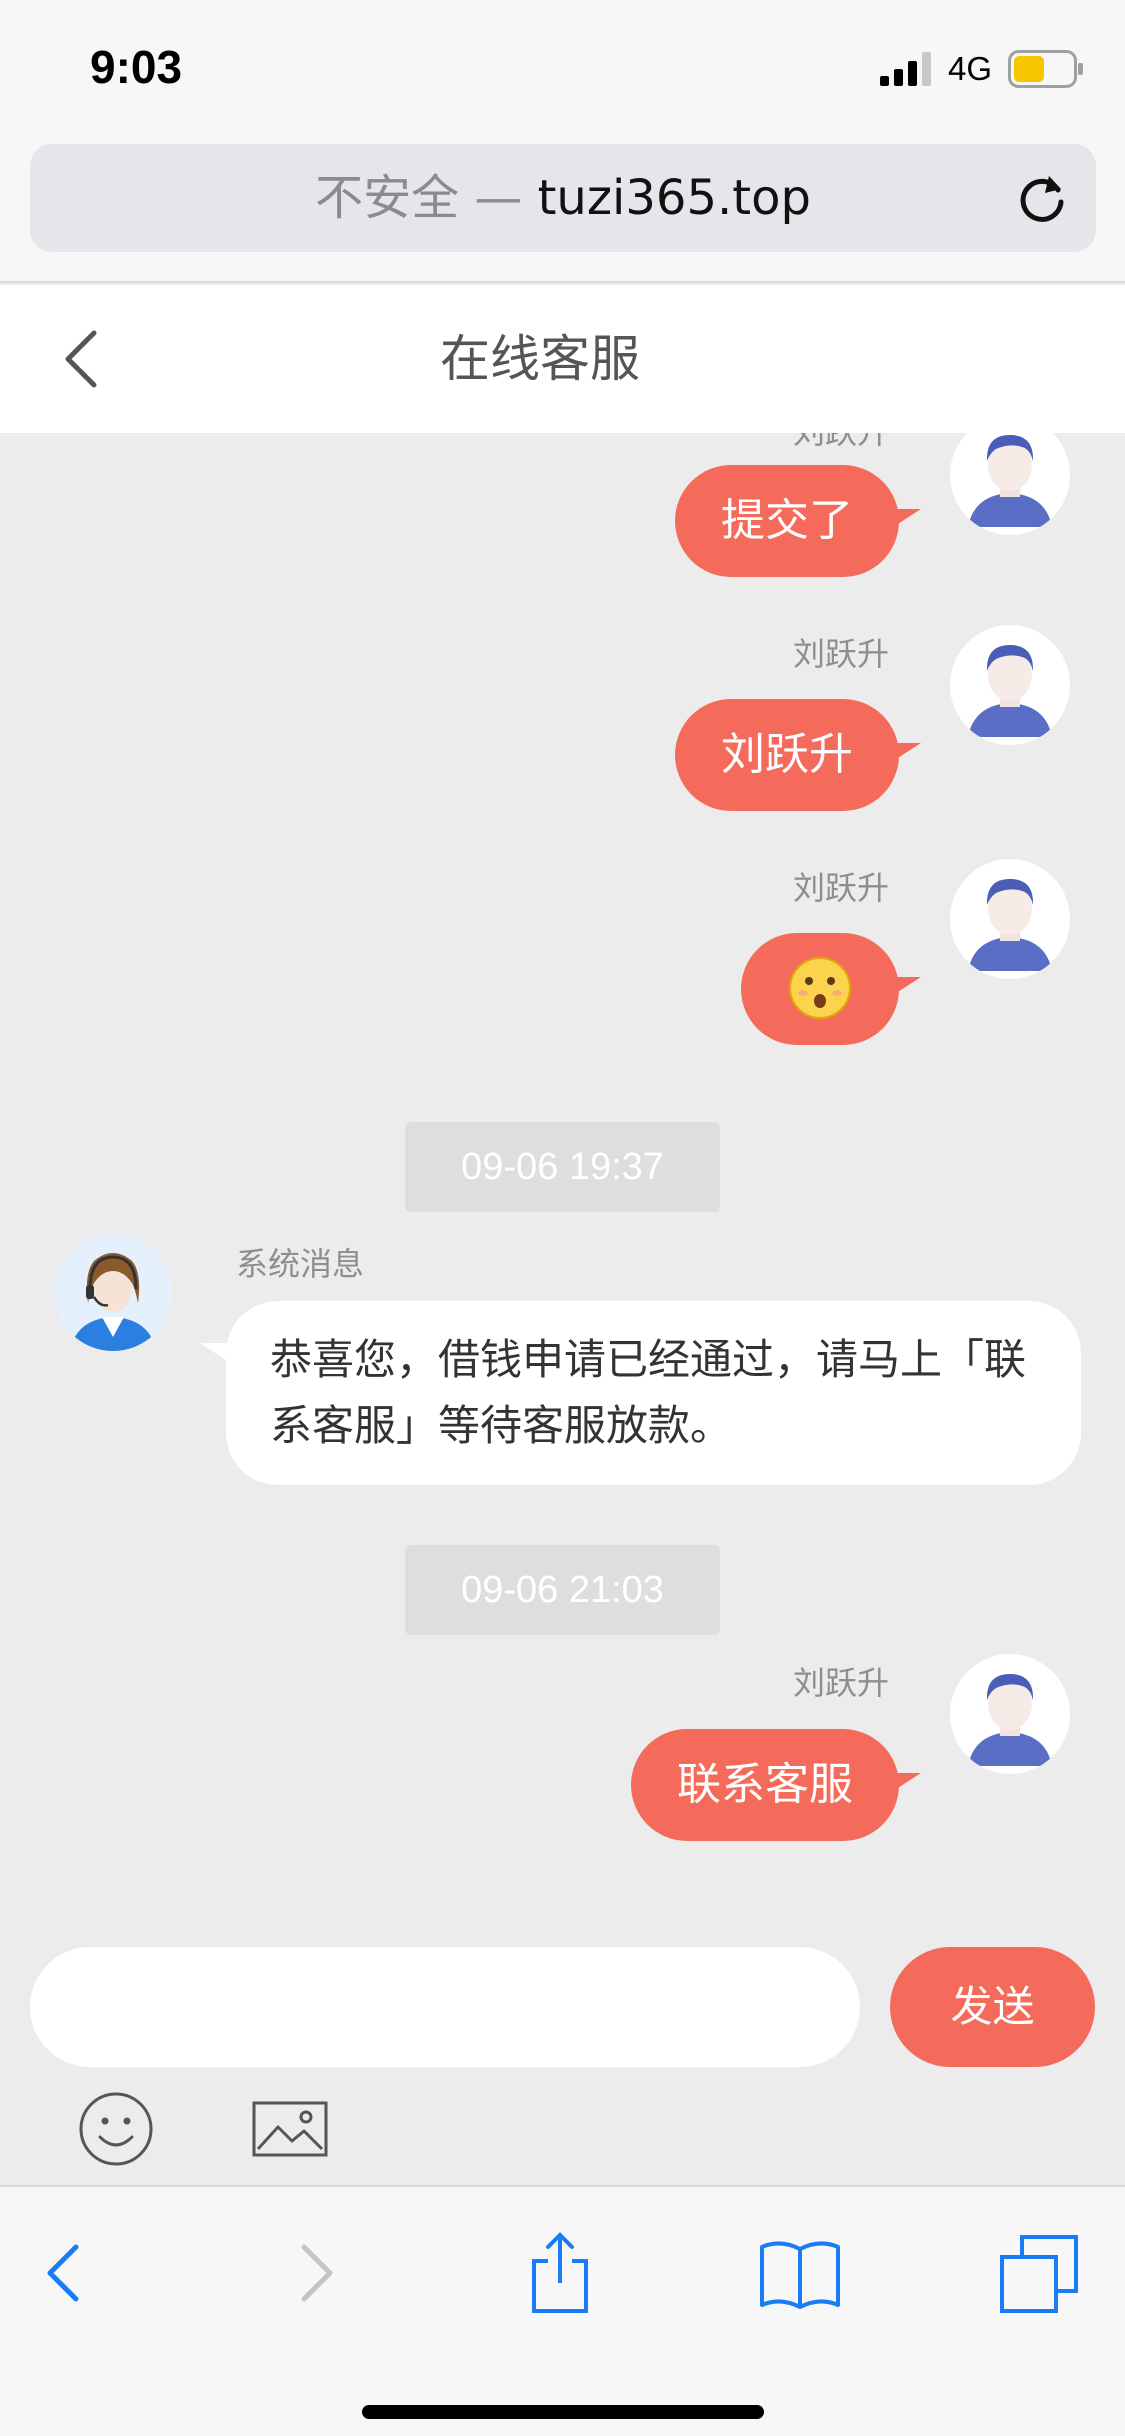 The width and height of the screenshot is (1125, 2436). Describe the element at coordinates (66, 2273) in the screenshot. I see `browser-back-icon` at that location.